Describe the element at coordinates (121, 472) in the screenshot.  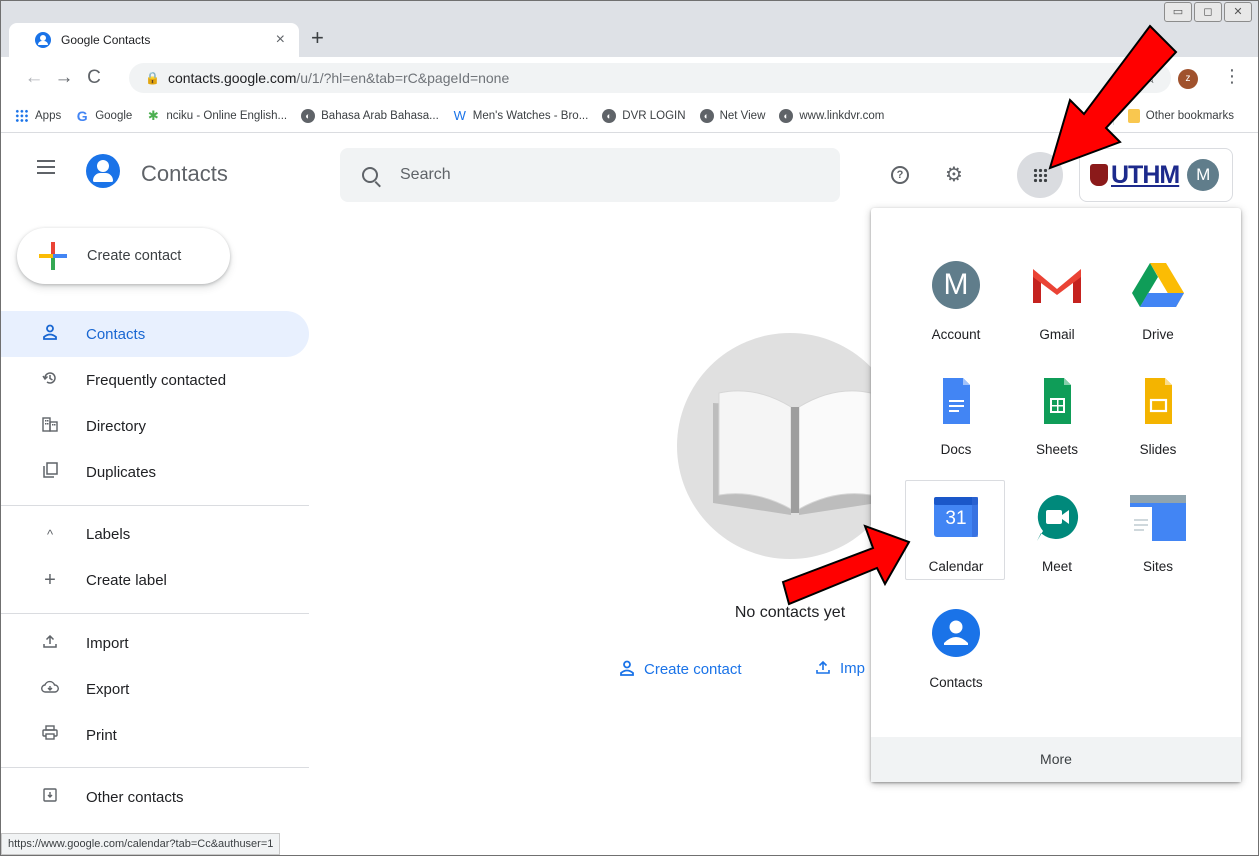
I see `sidebar-item-label: Duplicates` at that location.